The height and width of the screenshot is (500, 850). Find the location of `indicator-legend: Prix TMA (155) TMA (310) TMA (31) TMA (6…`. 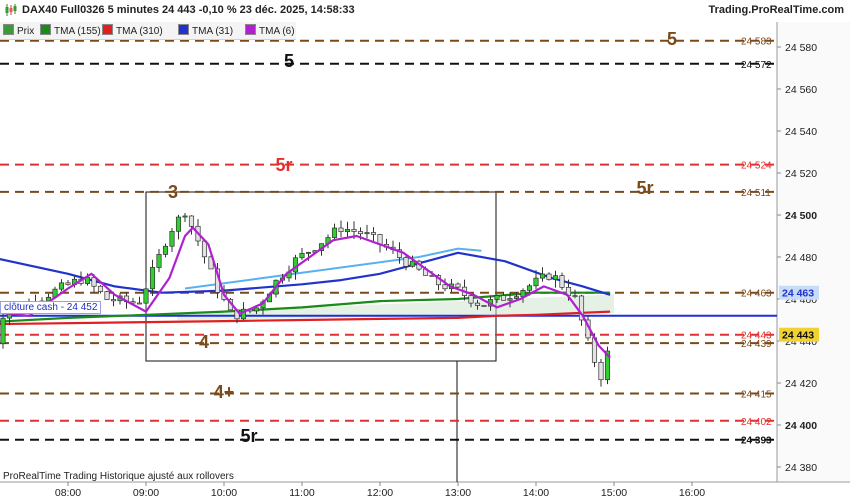

indicator-legend: Prix TMA (155) TMA (310) TMA (31) TMA (6… is located at coordinates (148, 31).